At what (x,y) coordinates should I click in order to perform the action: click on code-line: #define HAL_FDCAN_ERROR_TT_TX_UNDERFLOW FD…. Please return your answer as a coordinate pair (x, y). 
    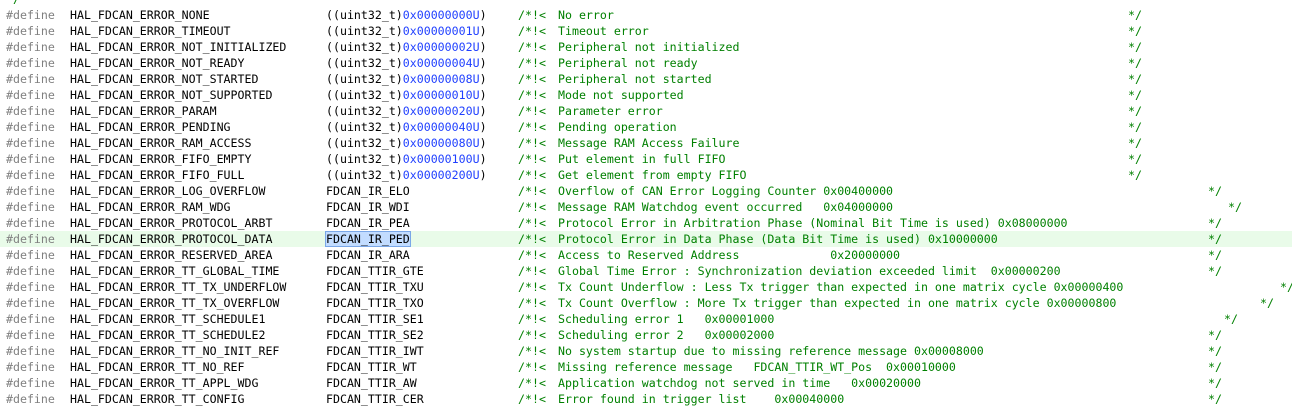
    Looking at the image, I should click on (646, 287).